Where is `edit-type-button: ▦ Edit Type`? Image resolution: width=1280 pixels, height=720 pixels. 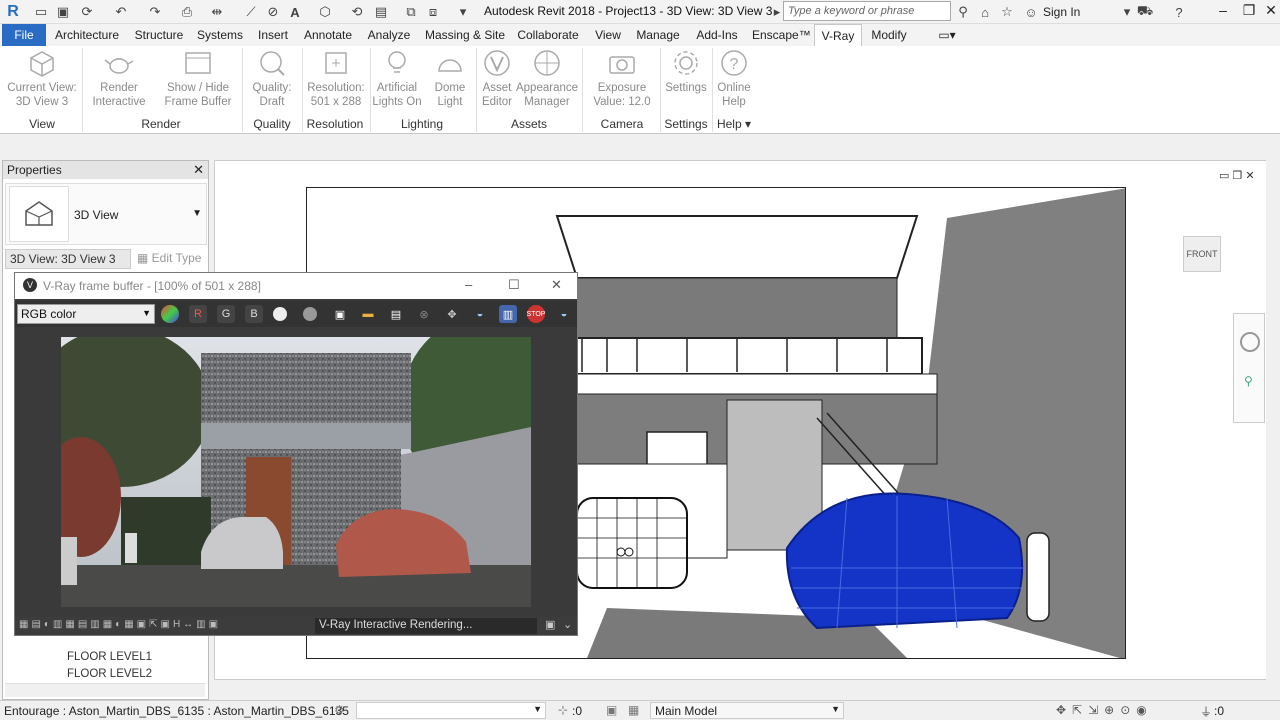
edit-type-button: ▦ Edit Type is located at coordinates (169, 258).